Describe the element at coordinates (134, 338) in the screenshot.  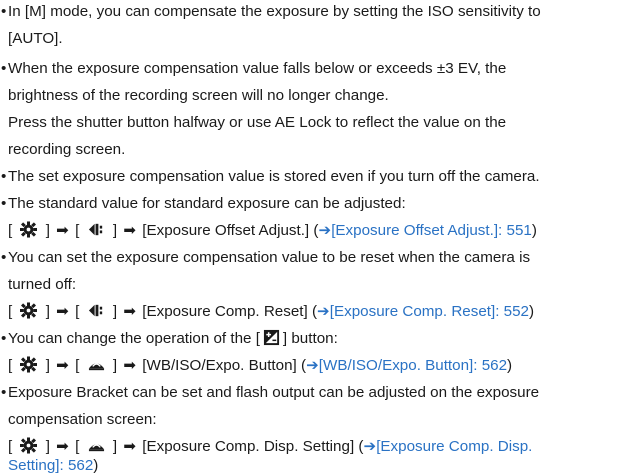
I see `body-text: You can change the operation of the [` at that location.